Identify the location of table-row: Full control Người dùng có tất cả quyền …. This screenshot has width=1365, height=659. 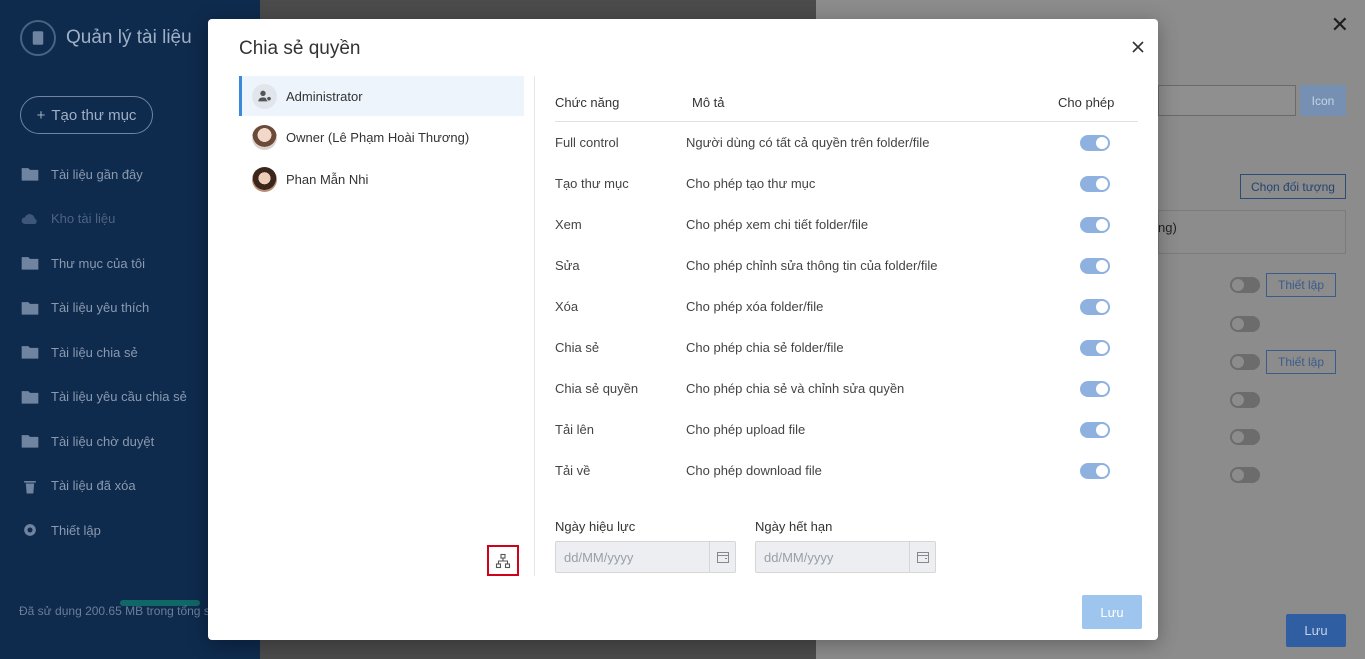
(846, 142).